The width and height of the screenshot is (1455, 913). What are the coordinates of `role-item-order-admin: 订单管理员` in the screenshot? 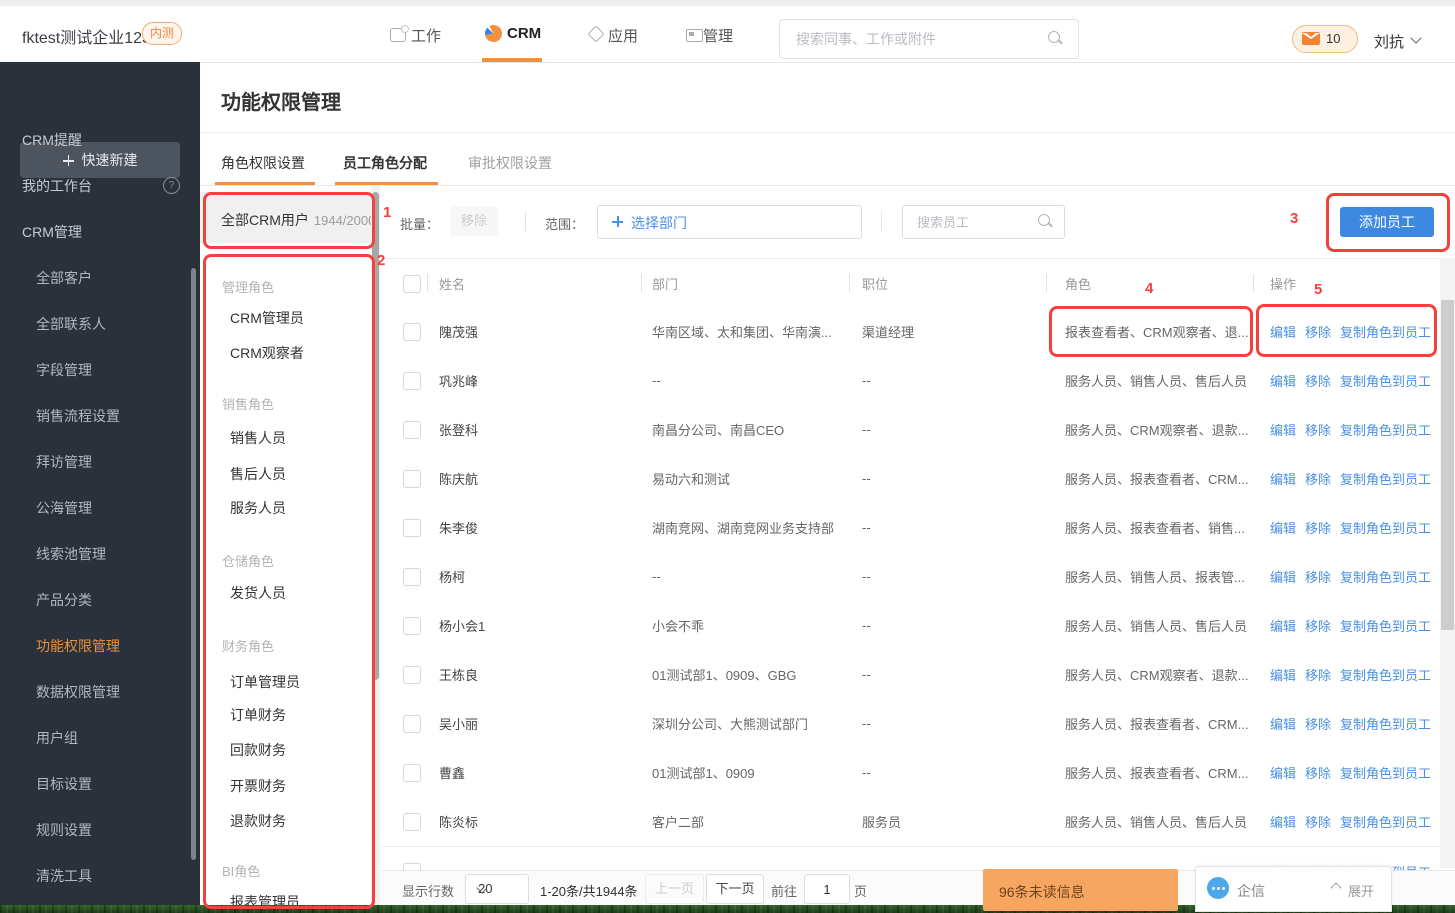 It's located at (265, 682).